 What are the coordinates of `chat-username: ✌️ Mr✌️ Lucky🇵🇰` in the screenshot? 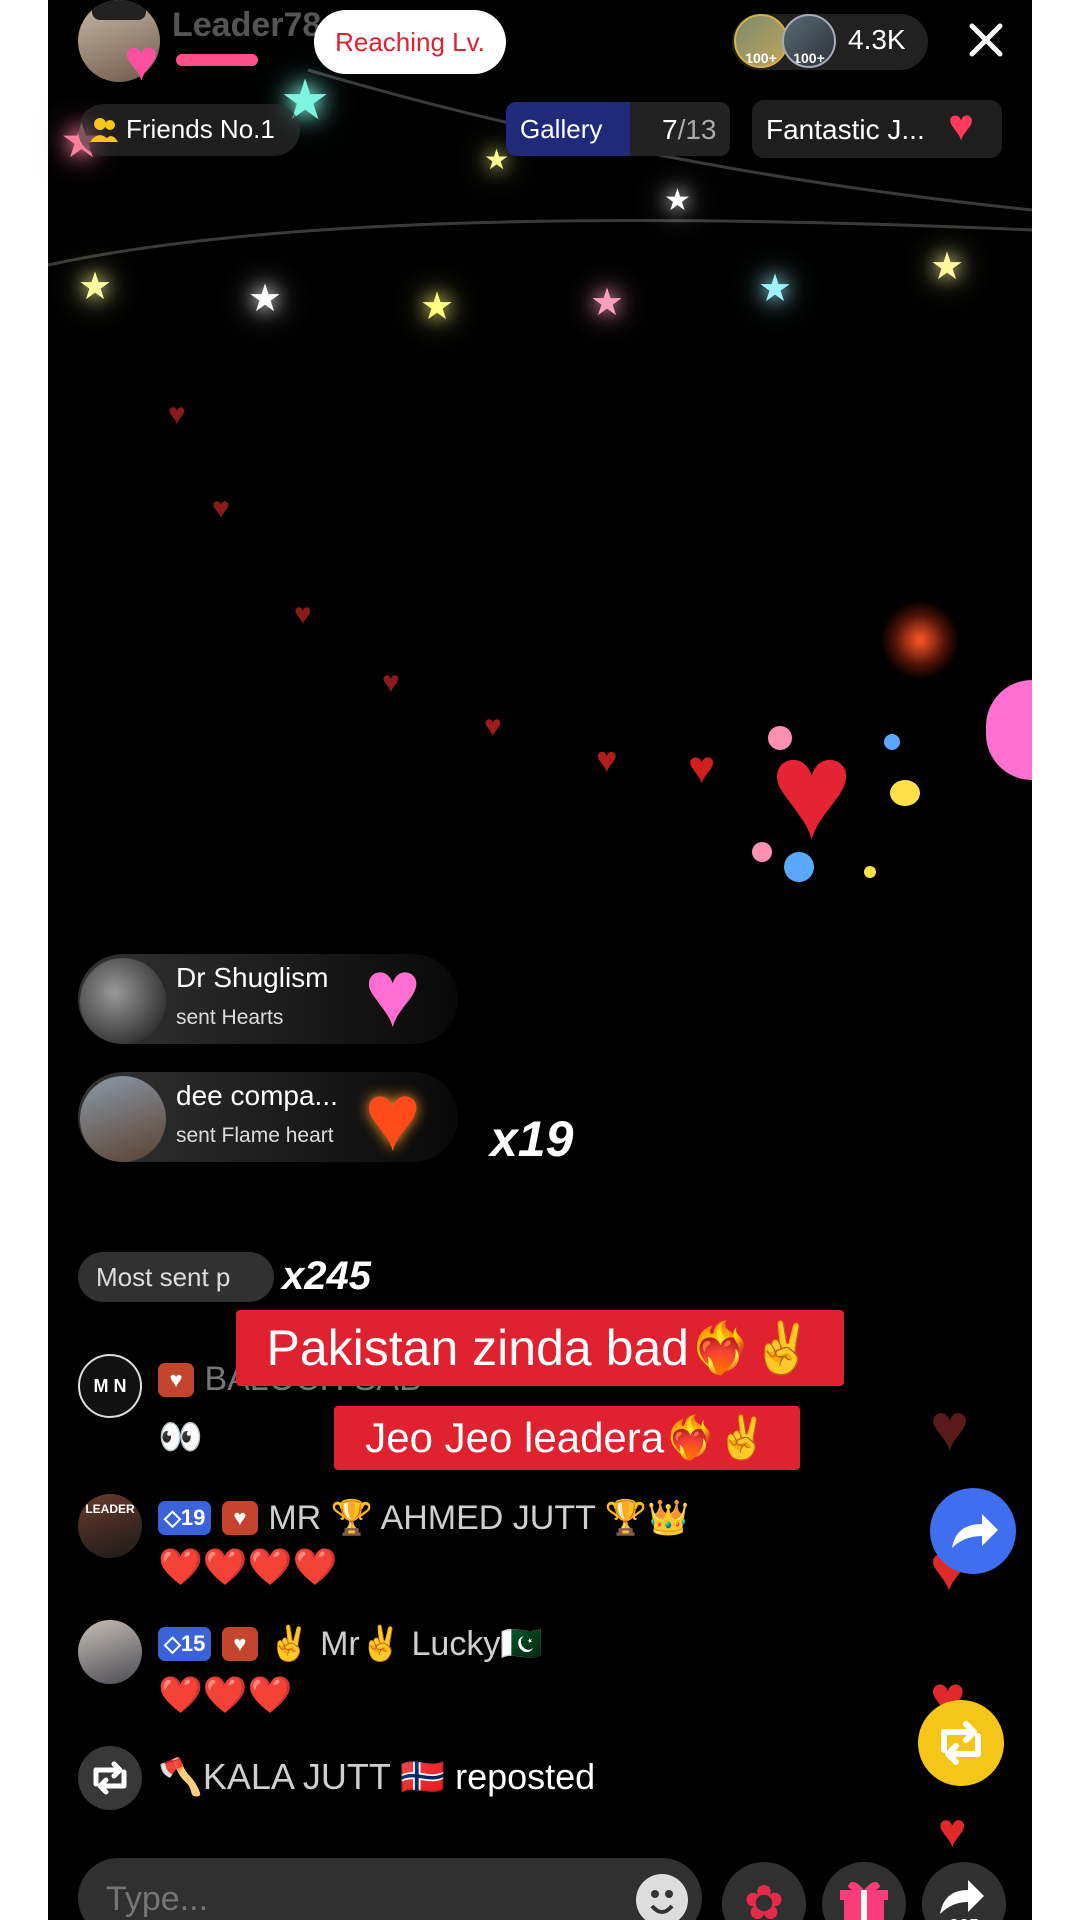 It's located at (405, 1644).